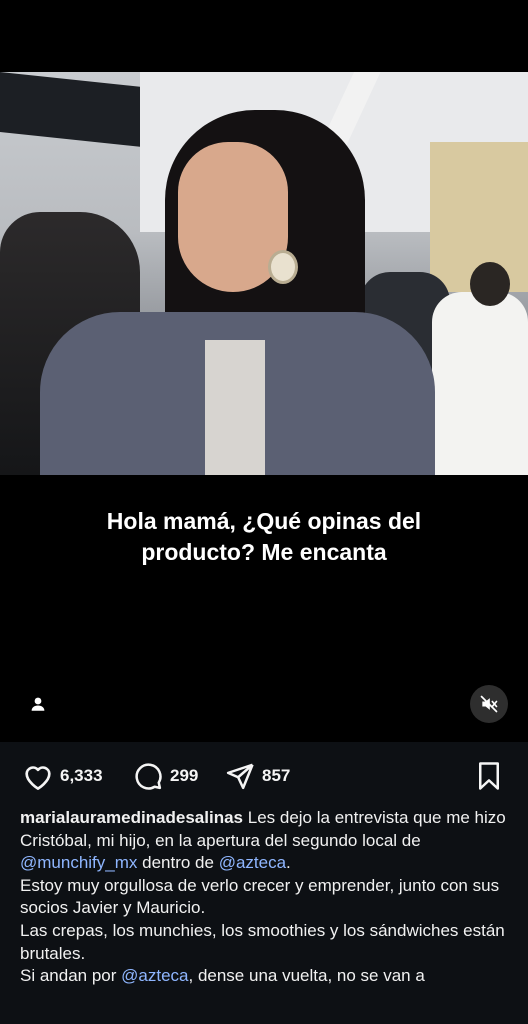  Describe the element at coordinates (257, 776) in the screenshot. I see `share-button: 857` at that location.